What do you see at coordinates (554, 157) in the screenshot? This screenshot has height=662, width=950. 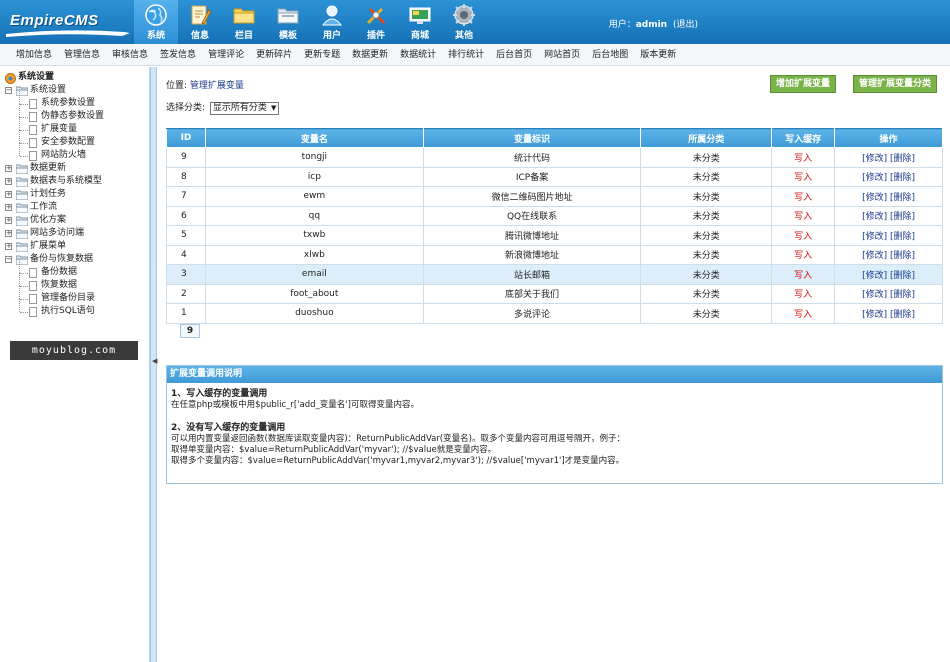 I see `table-row: 9 tongji 统计代码 未分类 写入 [修改] [删除]` at bounding box center [554, 157].